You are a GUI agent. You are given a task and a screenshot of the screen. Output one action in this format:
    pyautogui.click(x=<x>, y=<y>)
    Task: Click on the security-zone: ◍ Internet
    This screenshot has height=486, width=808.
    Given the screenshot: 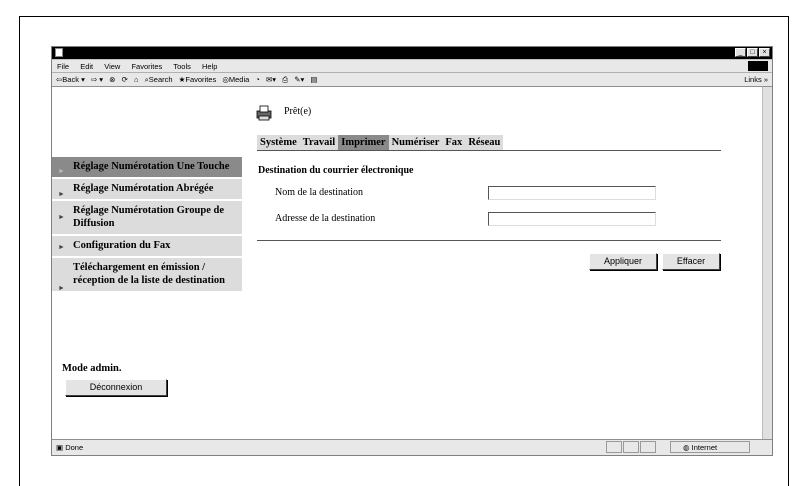 What is the action you would take?
    pyautogui.click(x=710, y=447)
    